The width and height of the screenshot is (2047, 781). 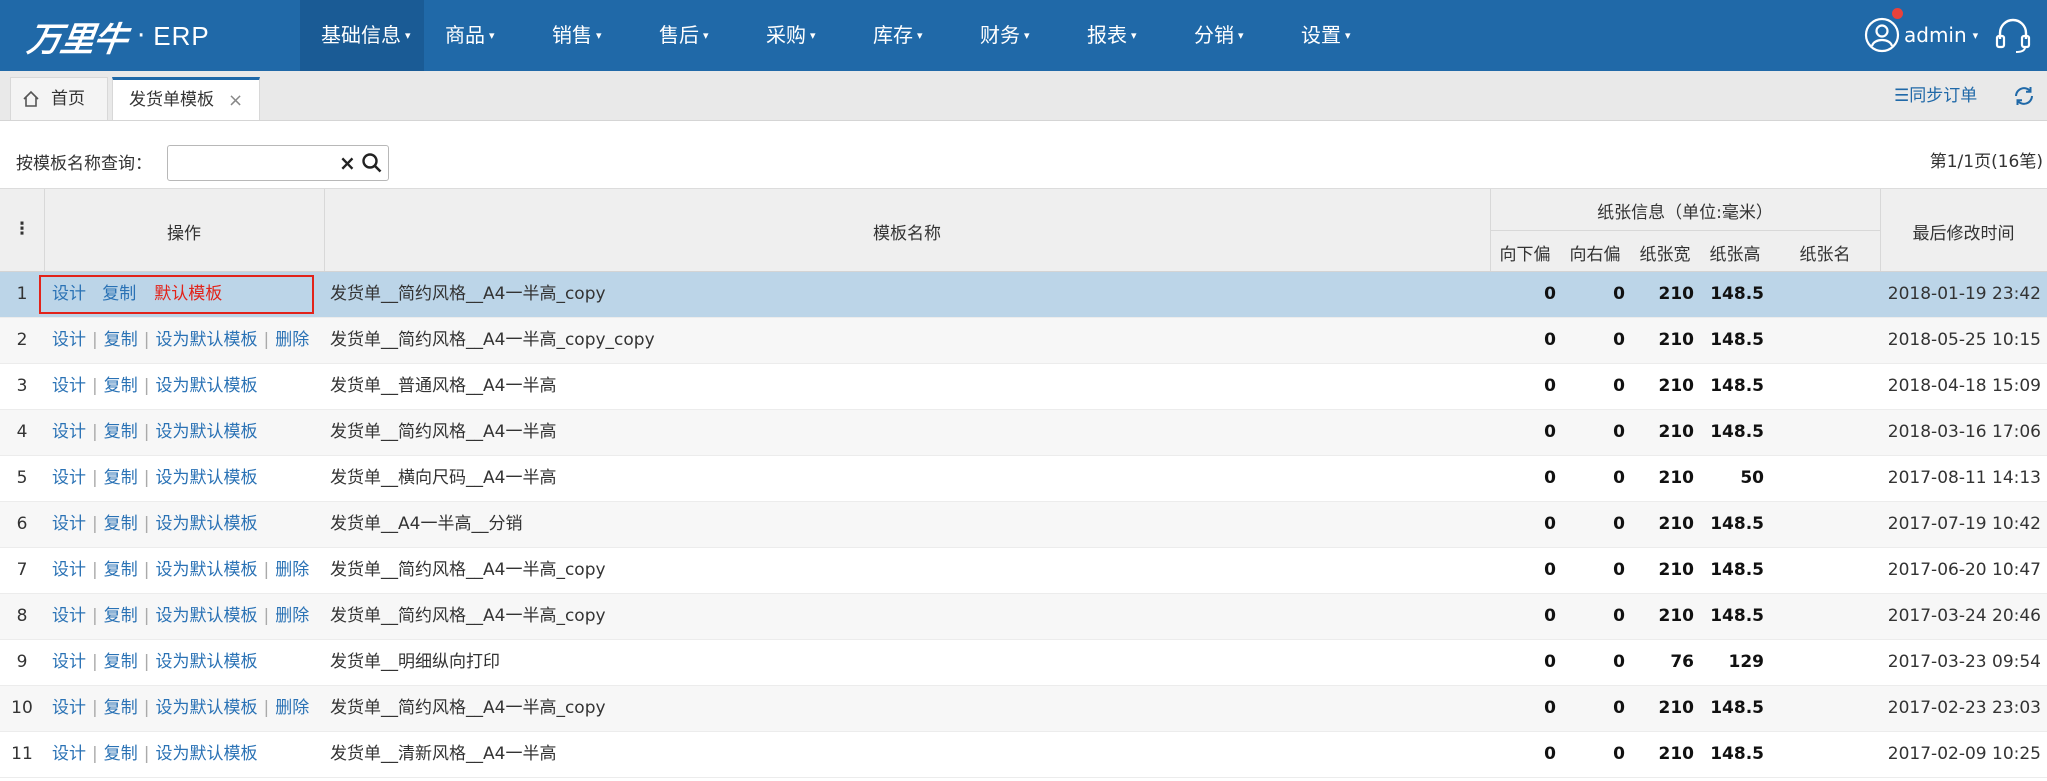 I want to click on sync-orders-button: ☰同步订单, so click(x=1935, y=96).